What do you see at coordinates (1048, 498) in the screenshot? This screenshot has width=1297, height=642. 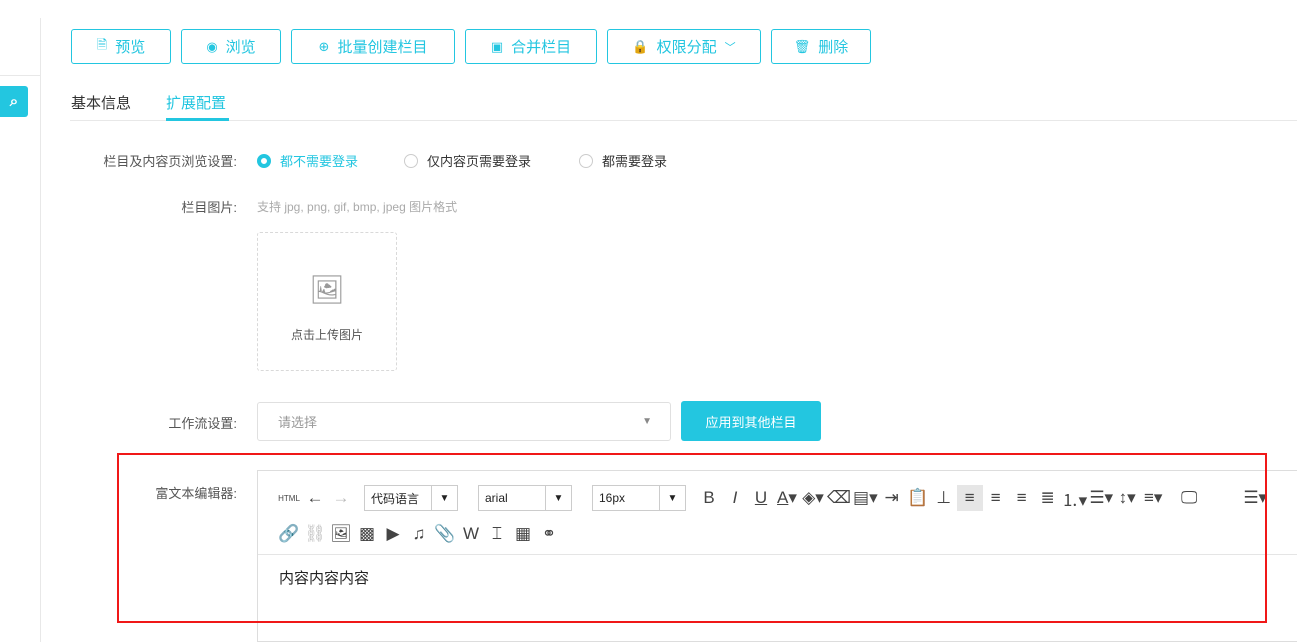 I see `align-justify-icon: ≣` at bounding box center [1048, 498].